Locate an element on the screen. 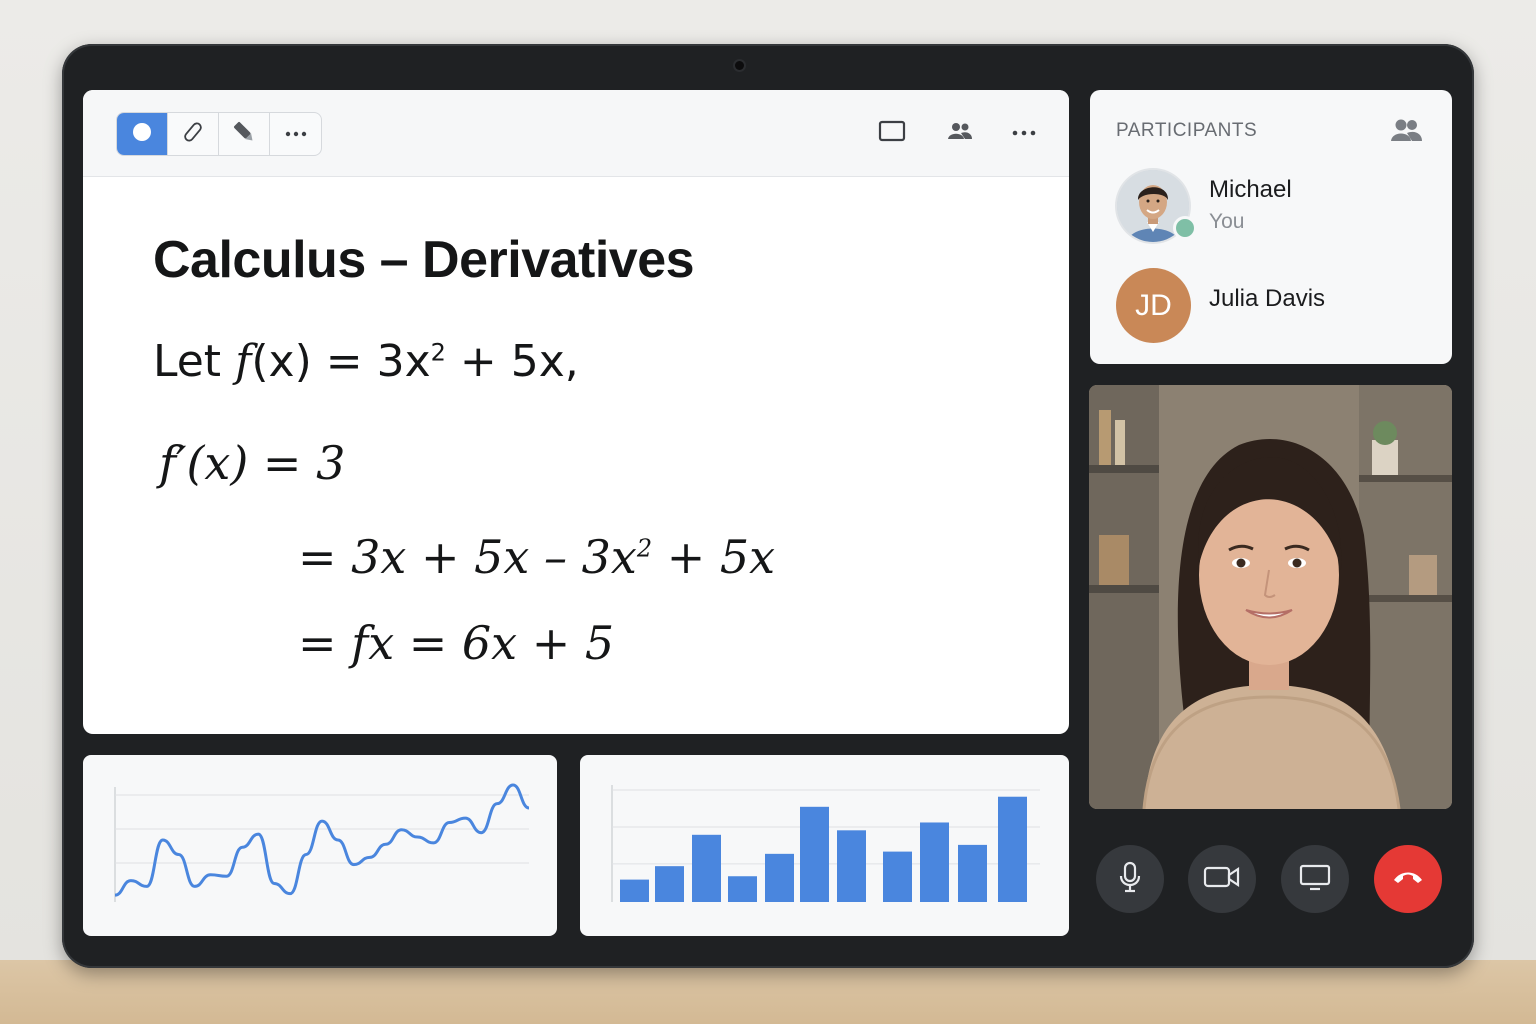 Image resolution: width=1536 pixels, height=1024 pixels. video-camera-icon is located at coordinates (1222, 879).